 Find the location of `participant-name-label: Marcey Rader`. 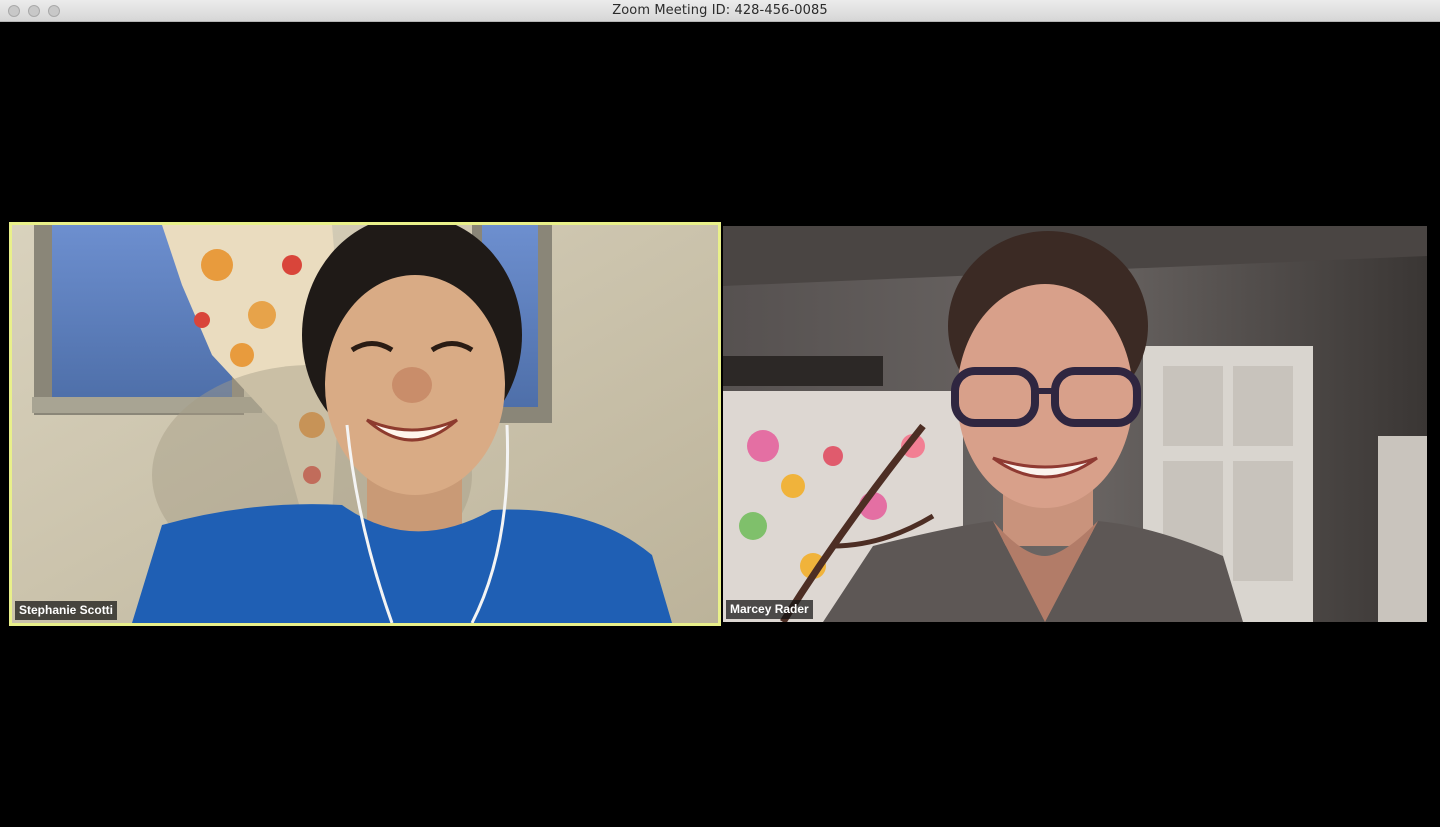

participant-name-label: Marcey Rader is located at coordinates (769, 609).